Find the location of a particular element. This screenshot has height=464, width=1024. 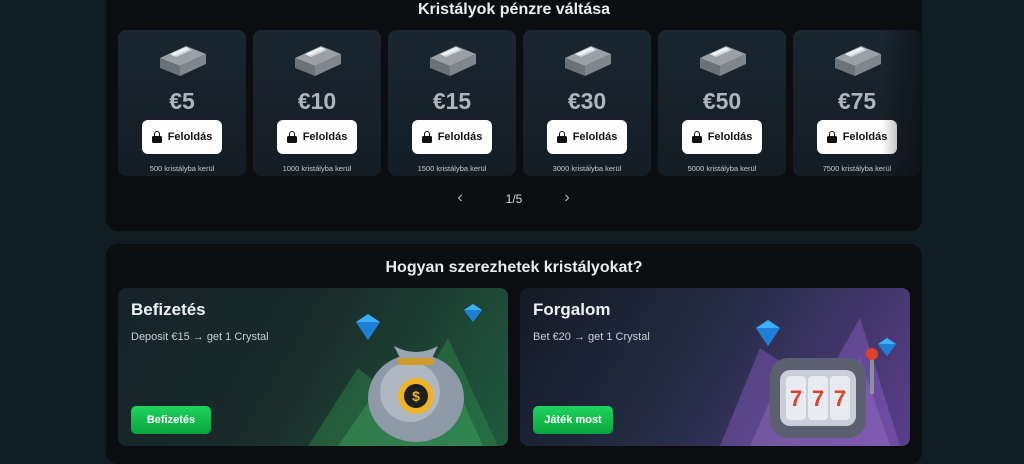

exchange-card: €5 Feloldás 500 kristályba kerül is located at coordinates (182, 103).